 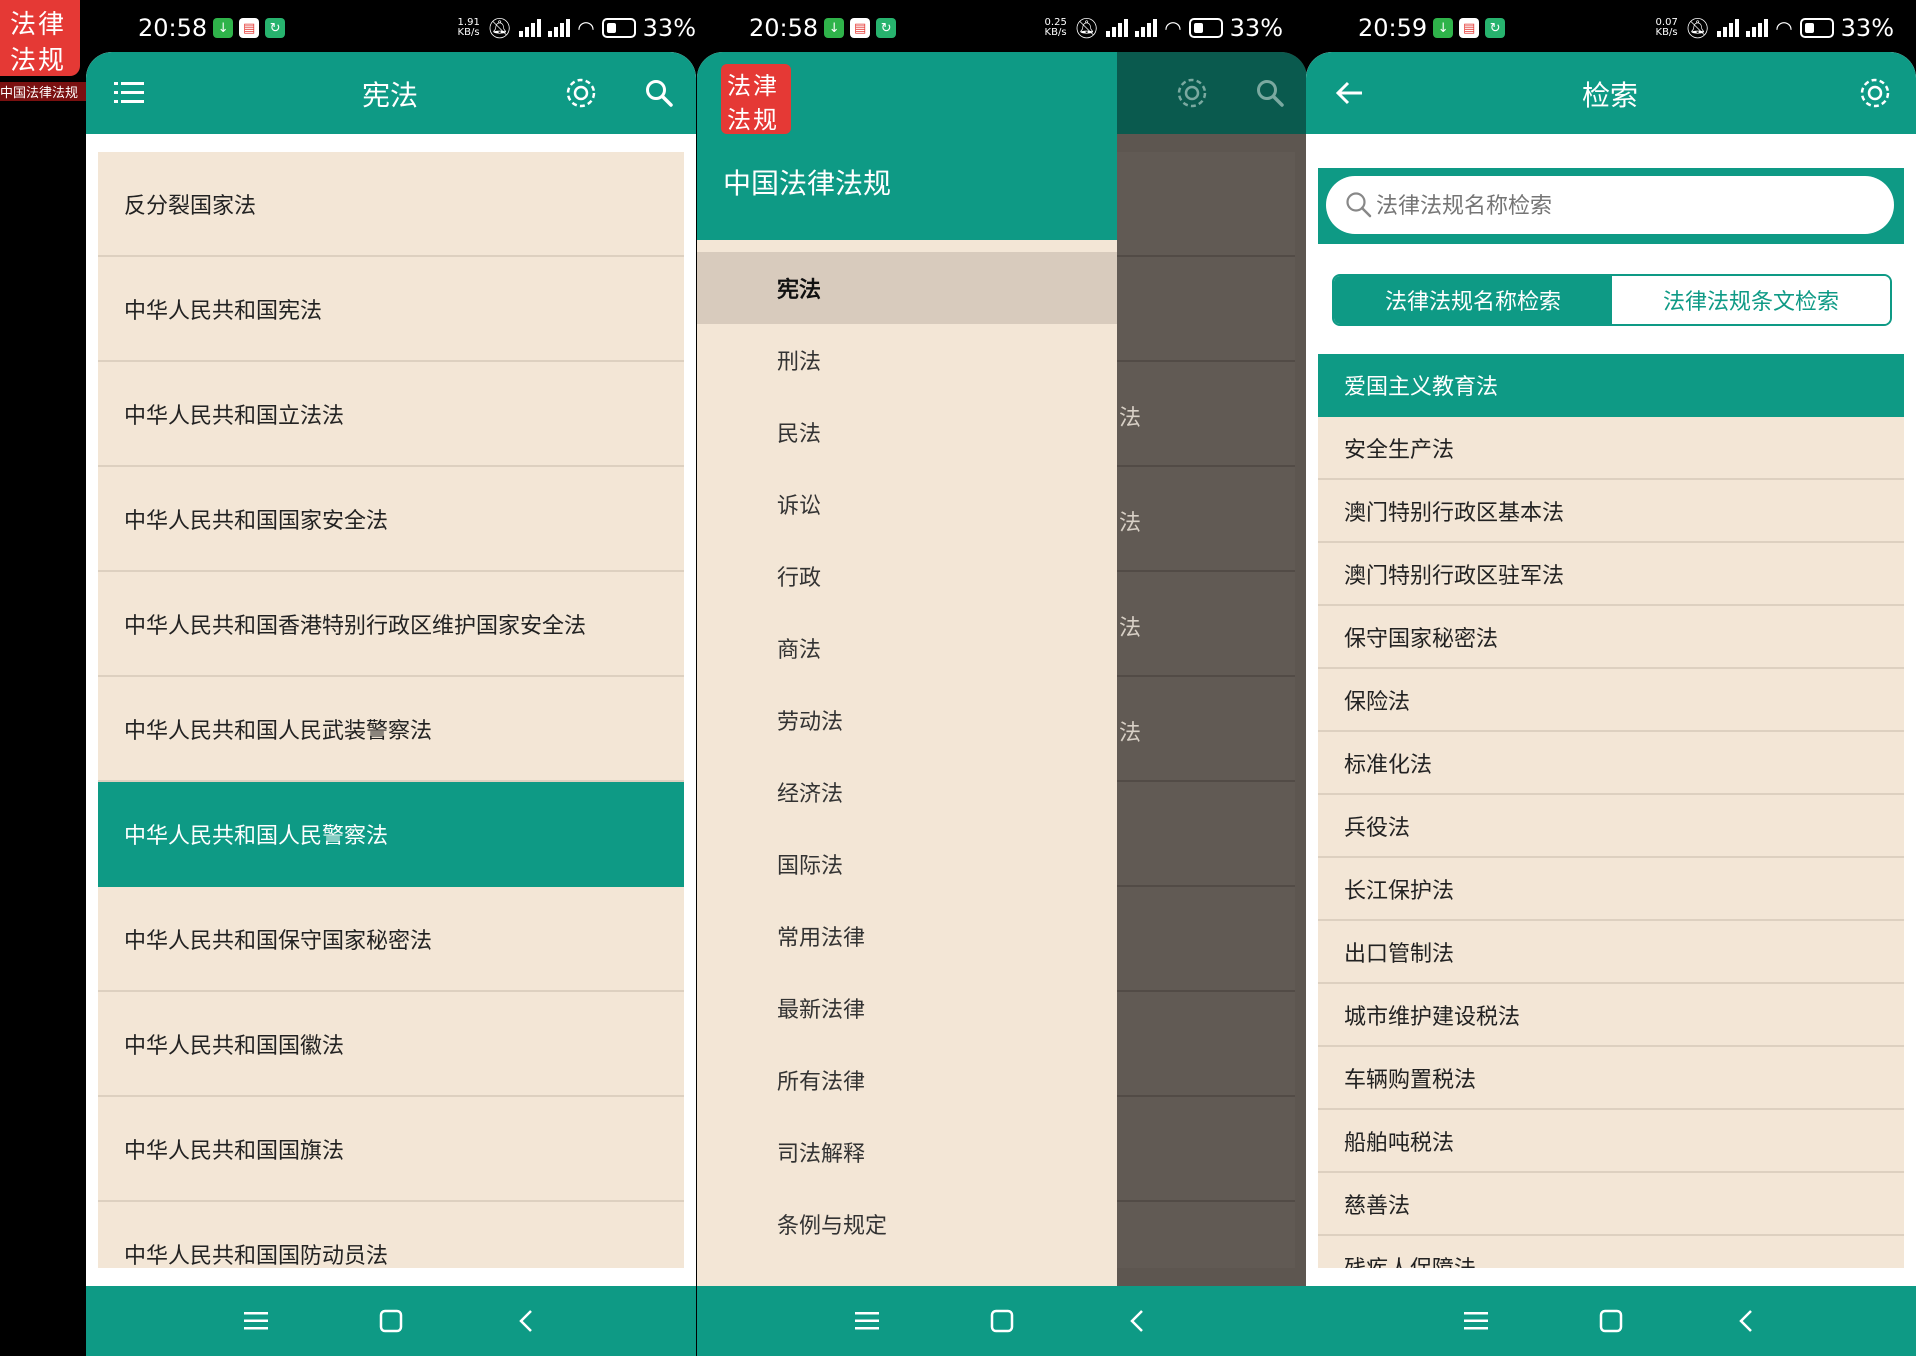 I want to click on drawer-item: 商法, so click(x=907, y=648).